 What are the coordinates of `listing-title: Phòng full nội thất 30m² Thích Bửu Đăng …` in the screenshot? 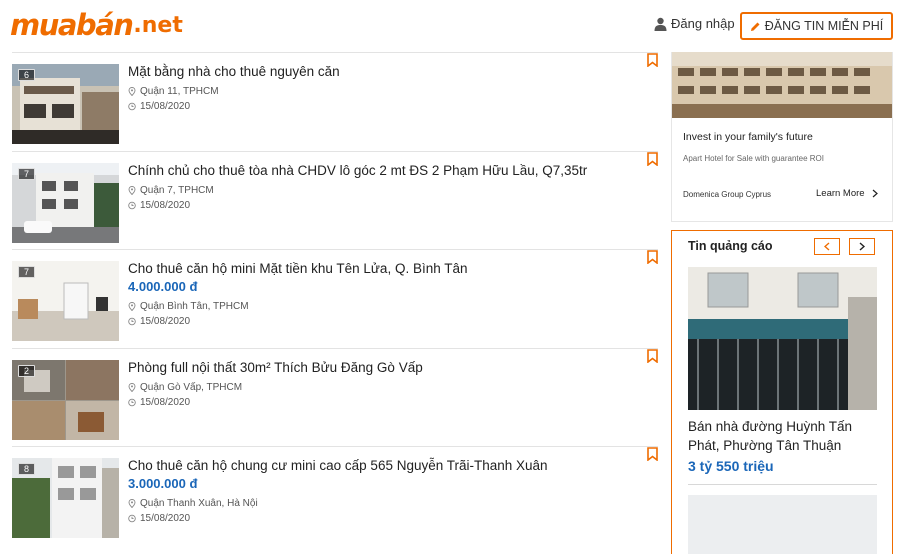 It's located at (275, 367).